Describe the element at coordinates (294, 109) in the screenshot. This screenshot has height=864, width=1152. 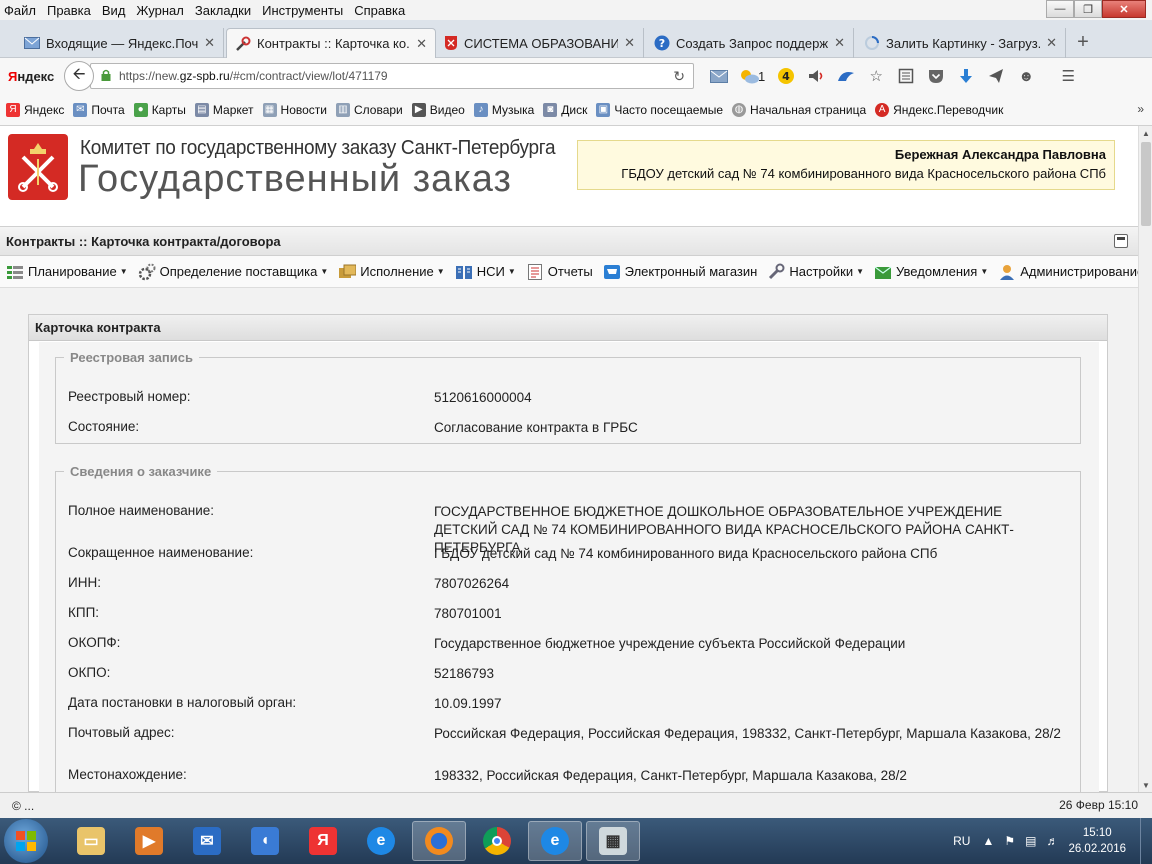
I see `bookmark-news: ▦ Новости` at that location.